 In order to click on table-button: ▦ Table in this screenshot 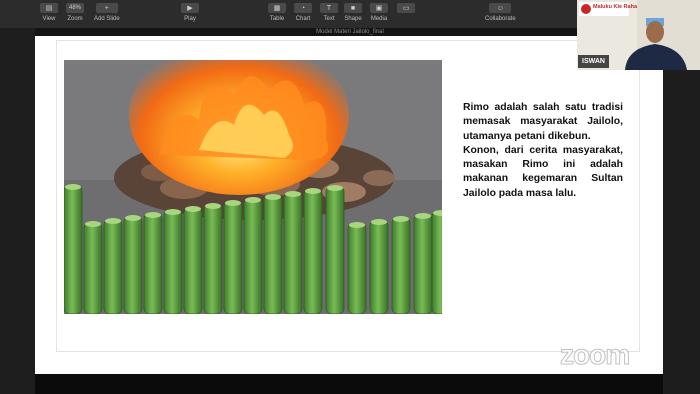, I will do `click(277, 12)`.